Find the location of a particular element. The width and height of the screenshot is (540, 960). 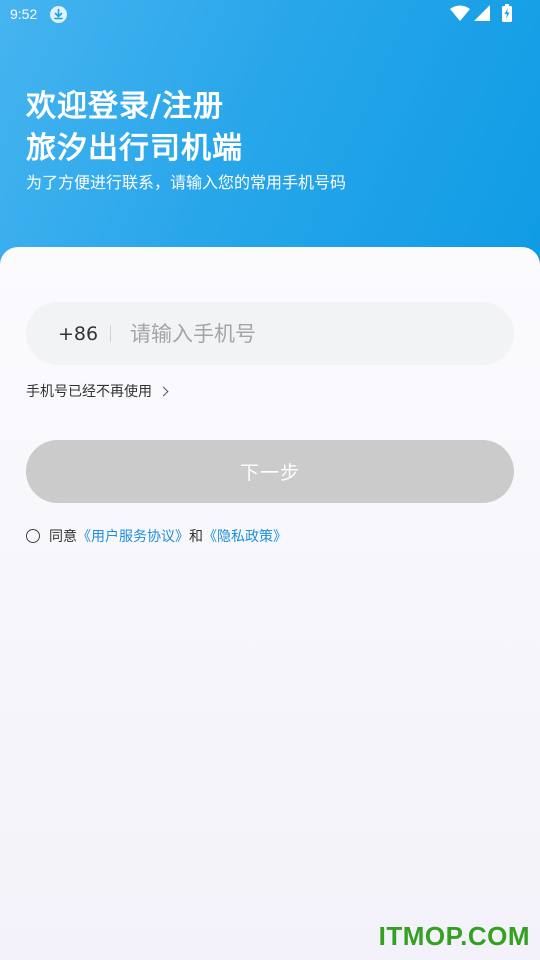

phone-number-field: +86 is located at coordinates (270, 333).